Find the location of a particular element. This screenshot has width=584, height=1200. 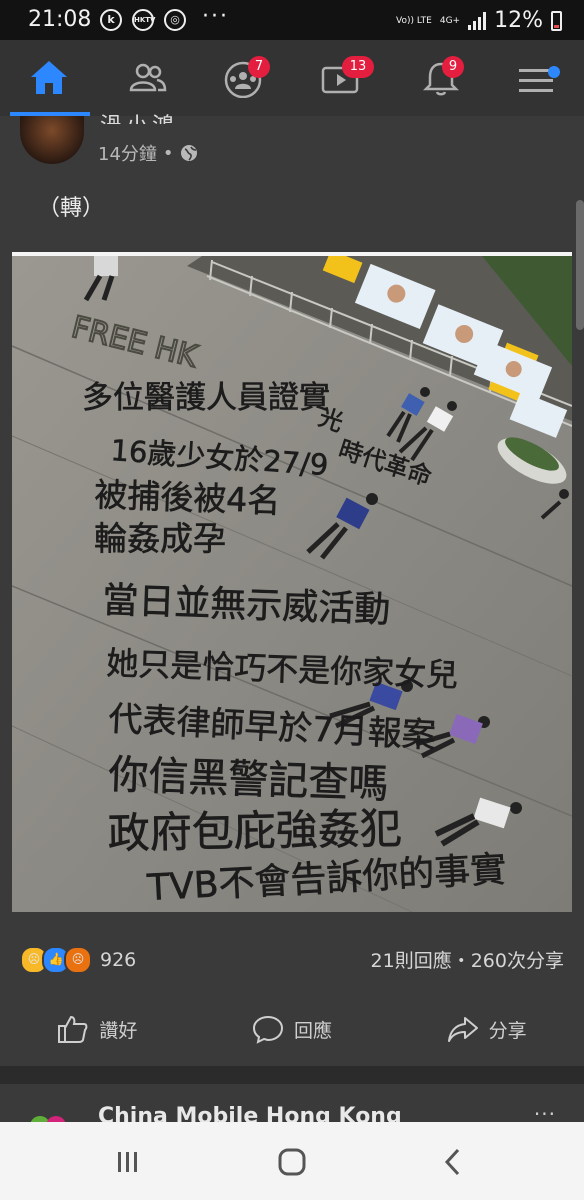

share-button: 分享 is located at coordinates (486, 1029).